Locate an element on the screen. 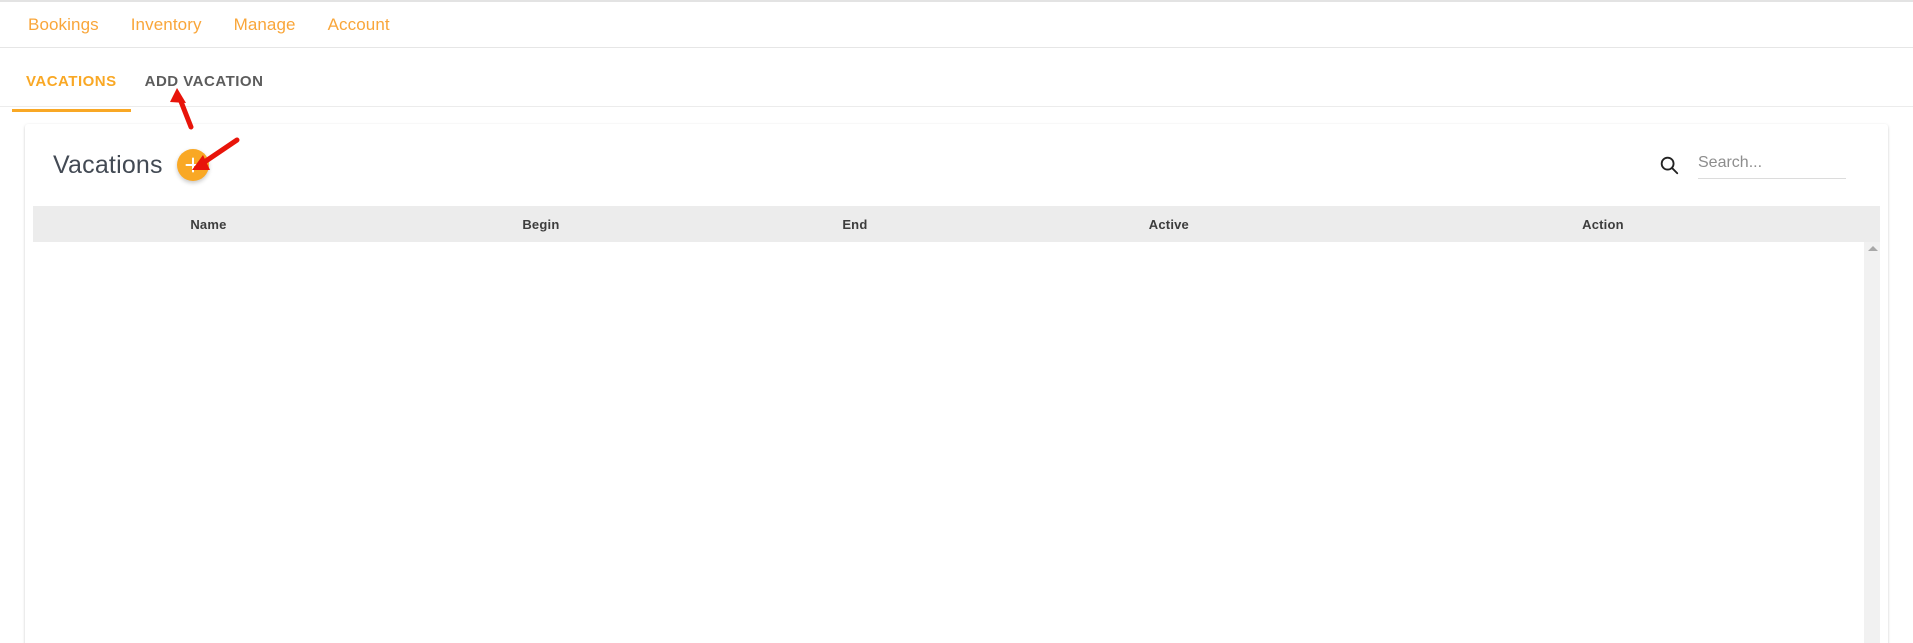  table-header: Name Begin End Active Action is located at coordinates (956, 224).